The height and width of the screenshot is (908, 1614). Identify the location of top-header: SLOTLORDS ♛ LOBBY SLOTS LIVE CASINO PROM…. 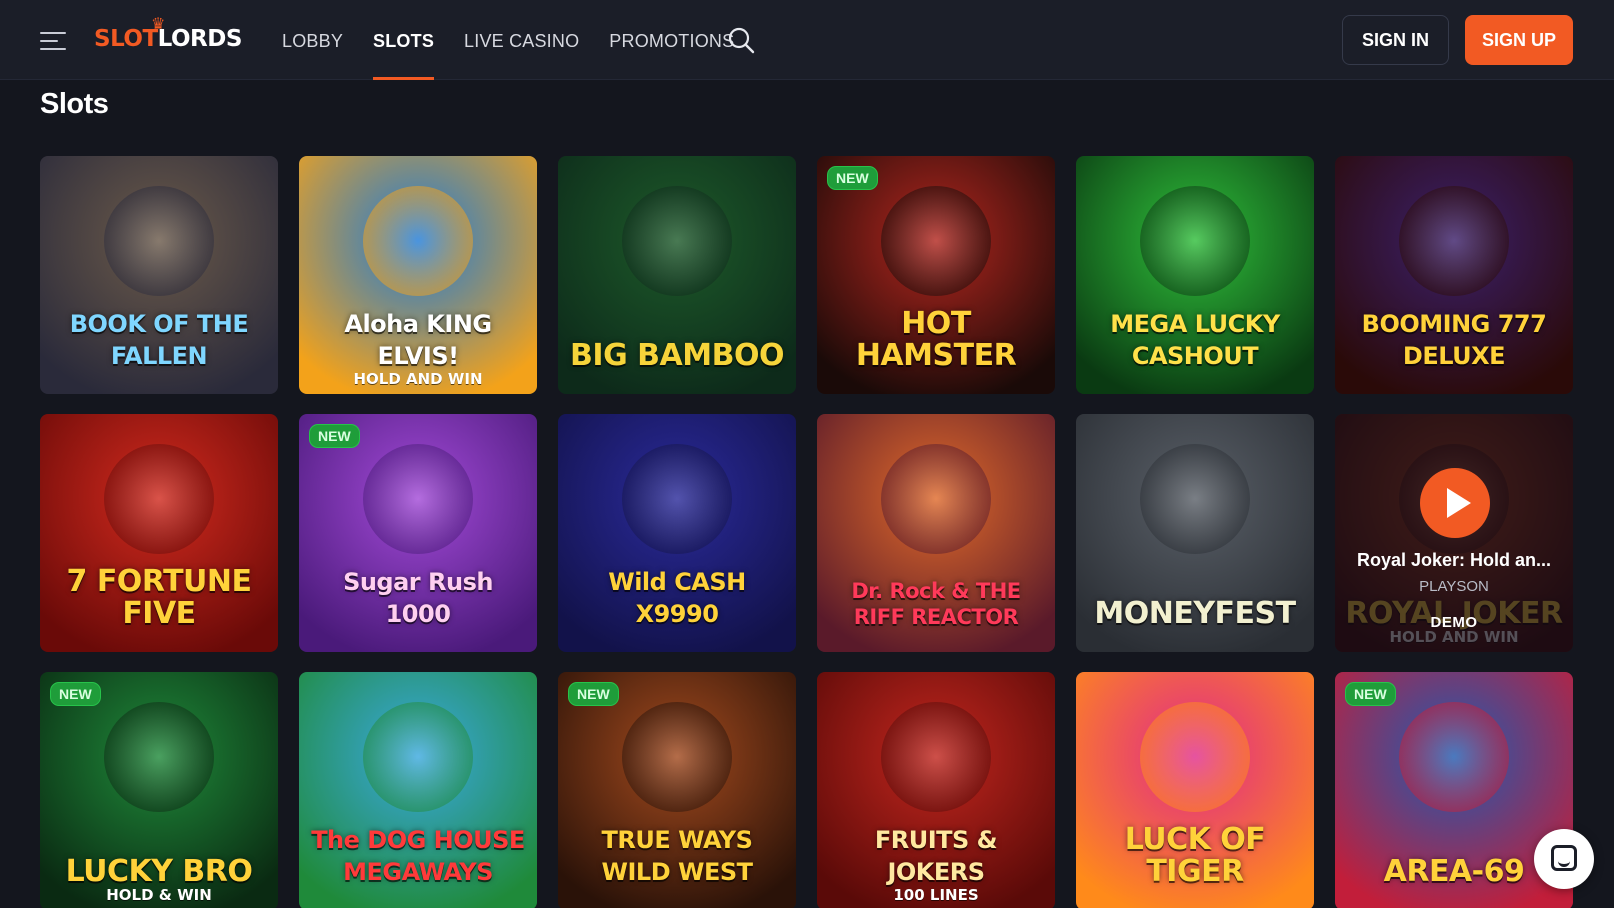
(807, 40).